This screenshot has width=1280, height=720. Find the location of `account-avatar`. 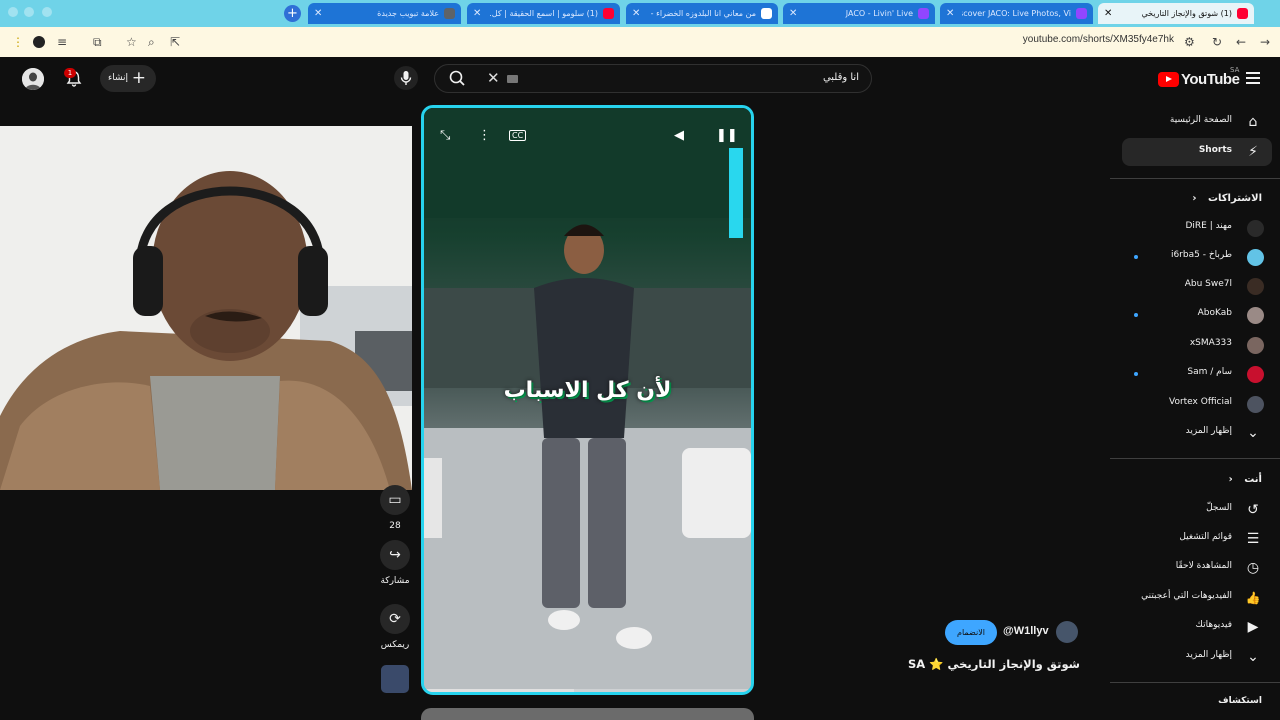

account-avatar is located at coordinates (33, 79).